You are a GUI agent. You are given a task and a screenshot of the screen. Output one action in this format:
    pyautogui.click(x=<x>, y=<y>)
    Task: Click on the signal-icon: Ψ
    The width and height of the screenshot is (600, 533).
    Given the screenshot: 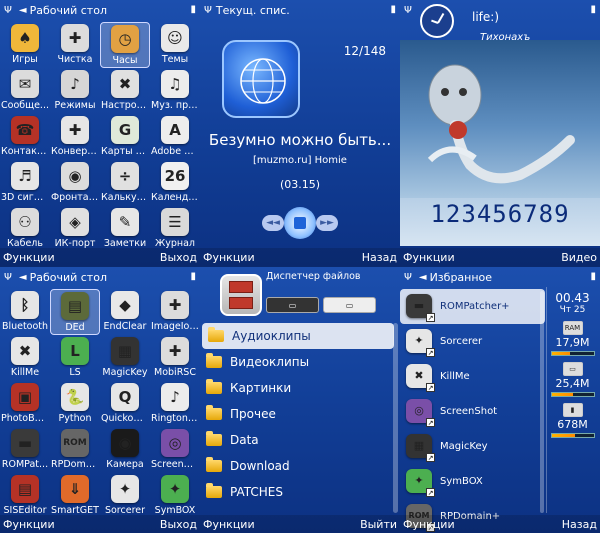 What is the action you would take?
    pyautogui.click(x=8, y=10)
    